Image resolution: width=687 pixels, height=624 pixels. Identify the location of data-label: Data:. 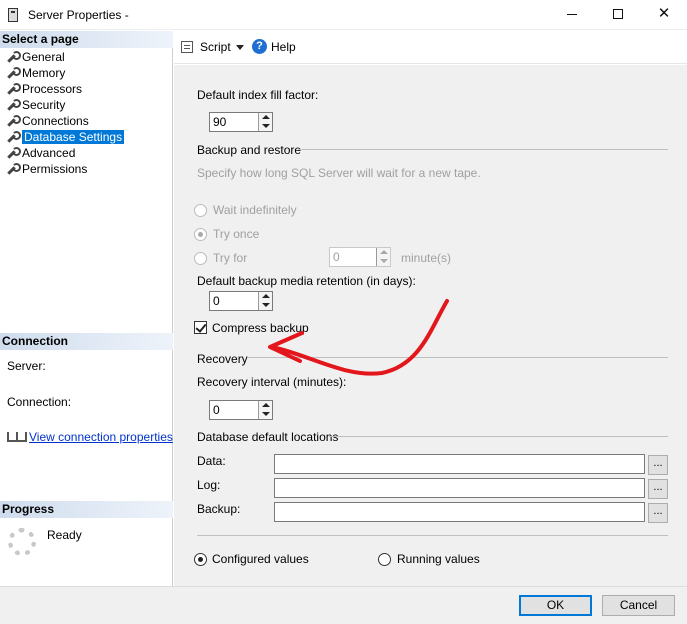
(211, 461).